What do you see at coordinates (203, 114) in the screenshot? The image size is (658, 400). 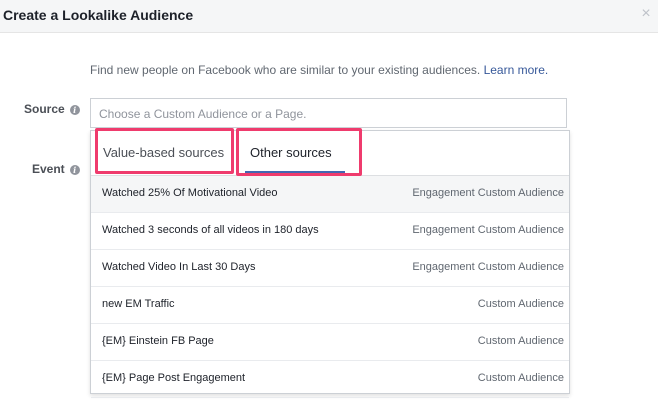 I see `source-placeholder: Choose a Custom Audience or a Page.` at bounding box center [203, 114].